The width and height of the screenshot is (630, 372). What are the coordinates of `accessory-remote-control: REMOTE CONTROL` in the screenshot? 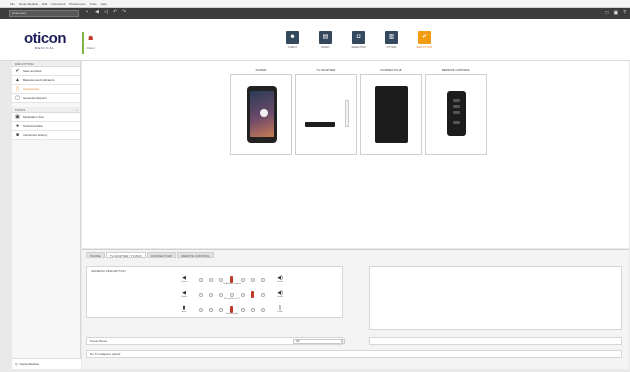 It's located at (456, 111).